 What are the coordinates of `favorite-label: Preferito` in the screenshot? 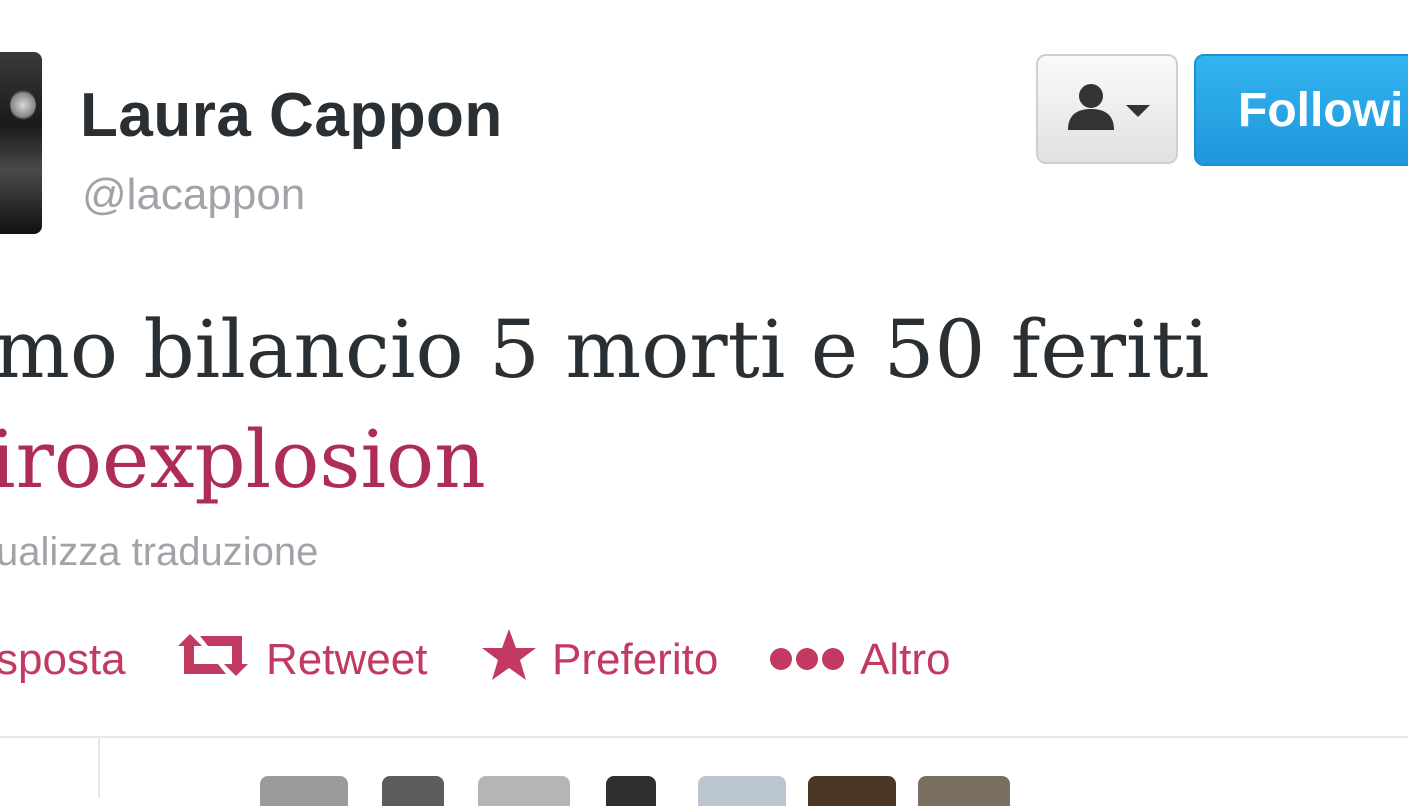 It's located at (635, 659).